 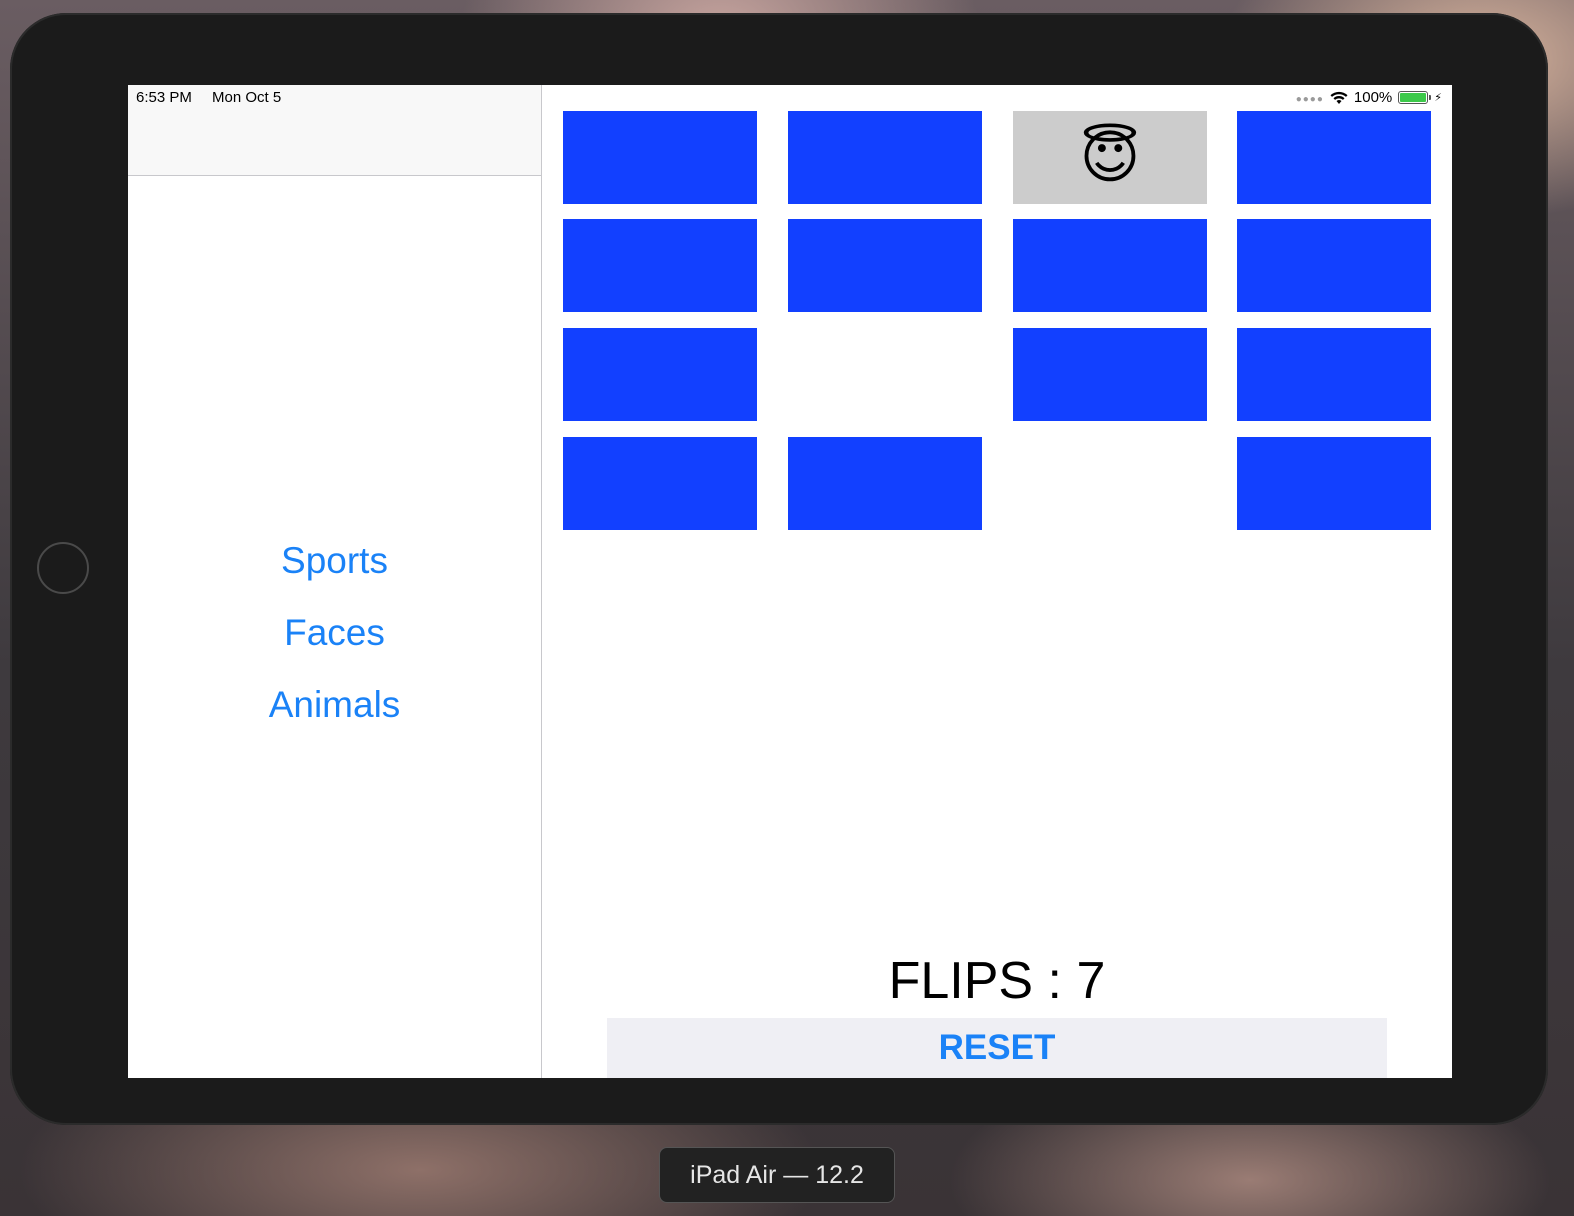 What do you see at coordinates (164, 97) in the screenshot?
I see `status-time: 6:53 PM` at bounding box center [164, 97].